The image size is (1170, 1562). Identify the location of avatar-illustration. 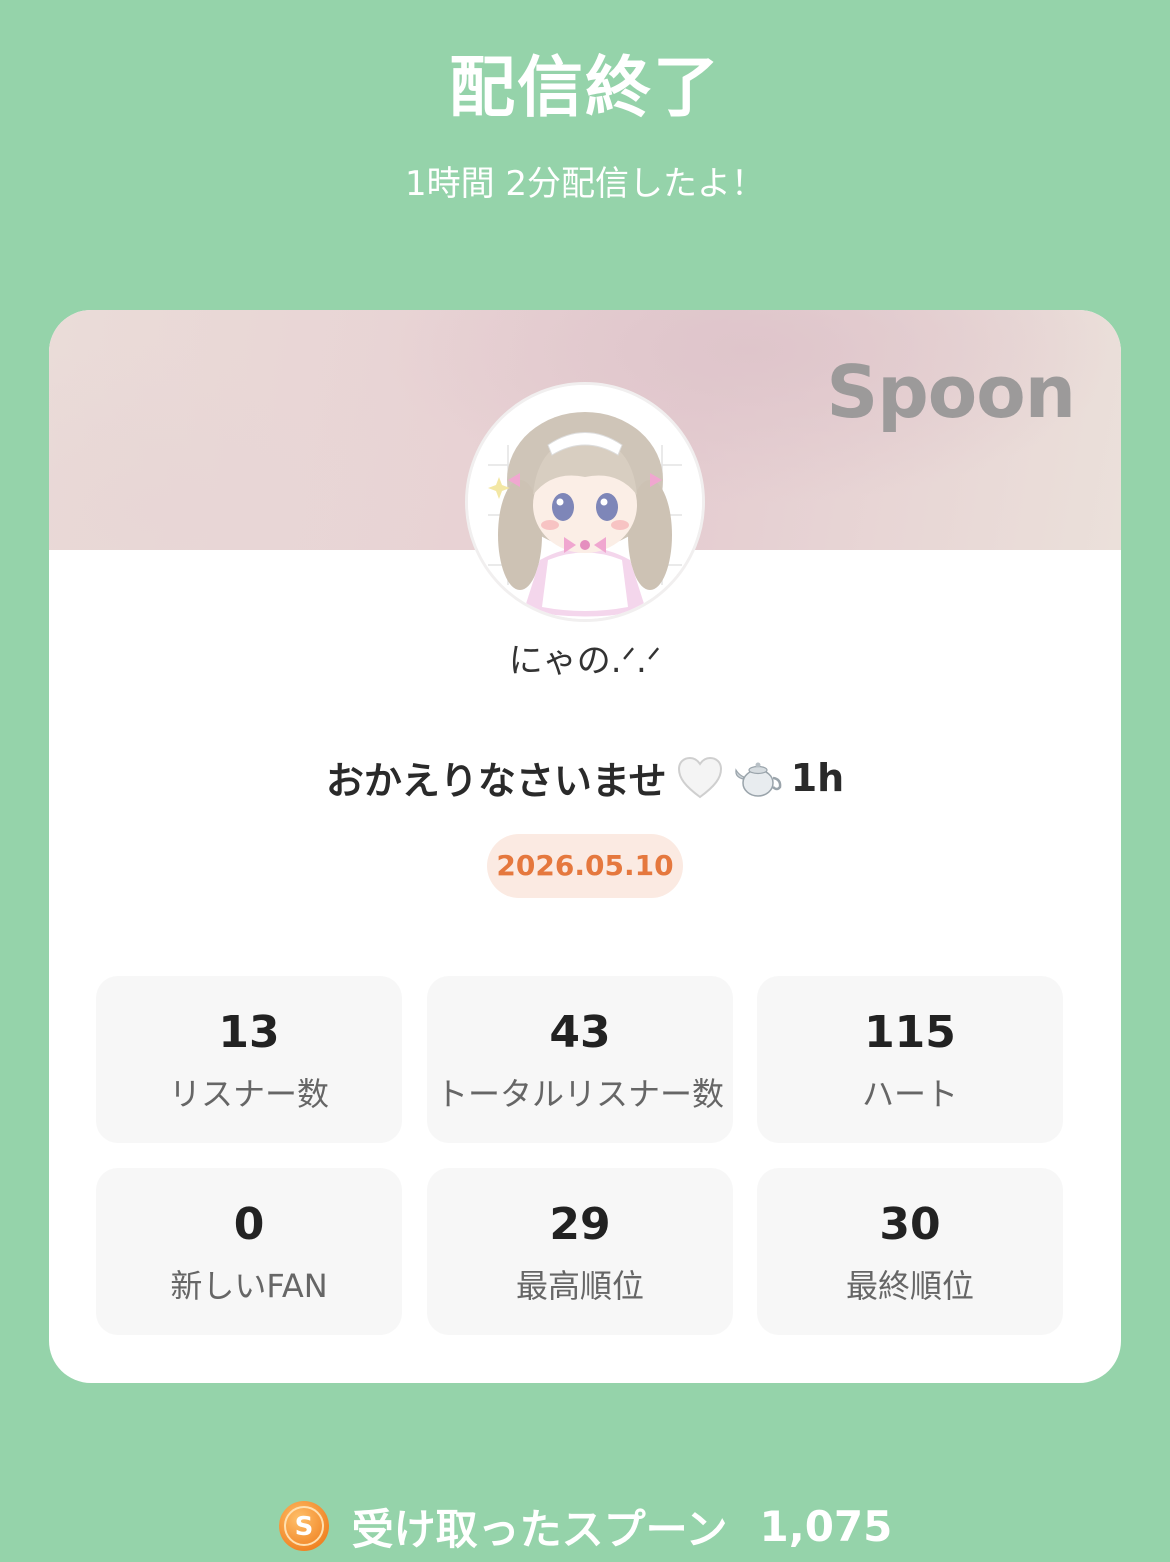
(585, 502).